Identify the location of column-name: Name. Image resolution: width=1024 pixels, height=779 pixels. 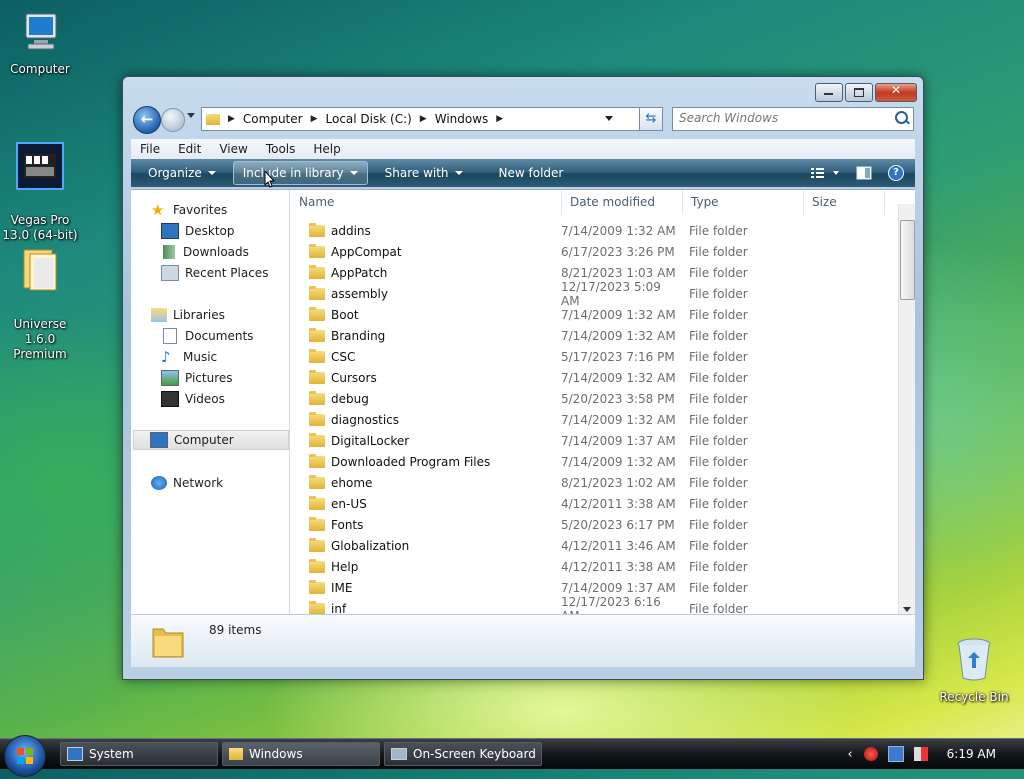
(426, 202).